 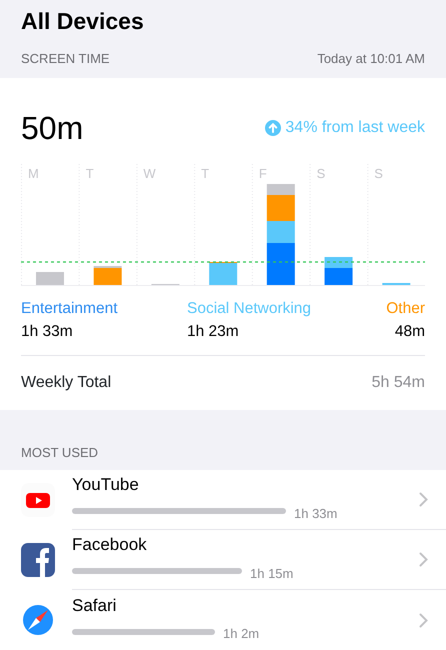 What do you see at coordinates (262, 173) in the screenshot?
I see `day-label: F` at bounding box center [262, 173].